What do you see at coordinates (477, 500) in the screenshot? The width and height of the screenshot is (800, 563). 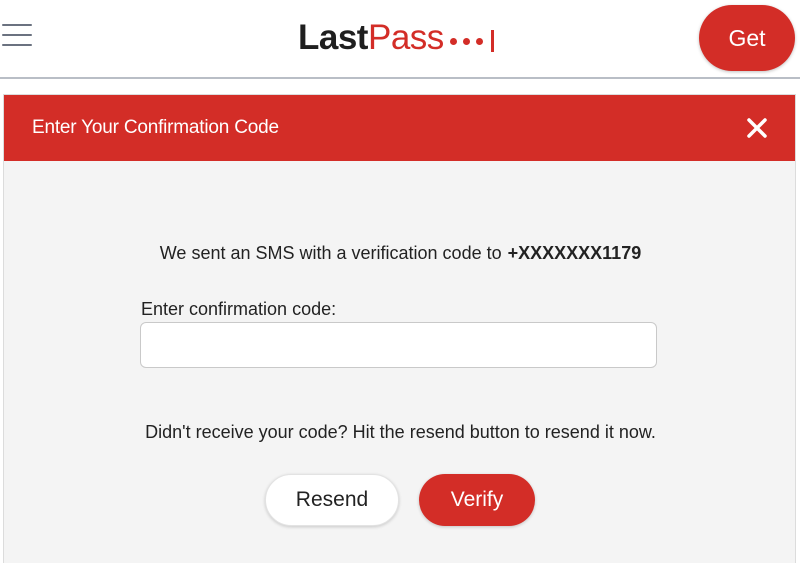 I see `verify-button: Verify` at bounding box center [477, 500].